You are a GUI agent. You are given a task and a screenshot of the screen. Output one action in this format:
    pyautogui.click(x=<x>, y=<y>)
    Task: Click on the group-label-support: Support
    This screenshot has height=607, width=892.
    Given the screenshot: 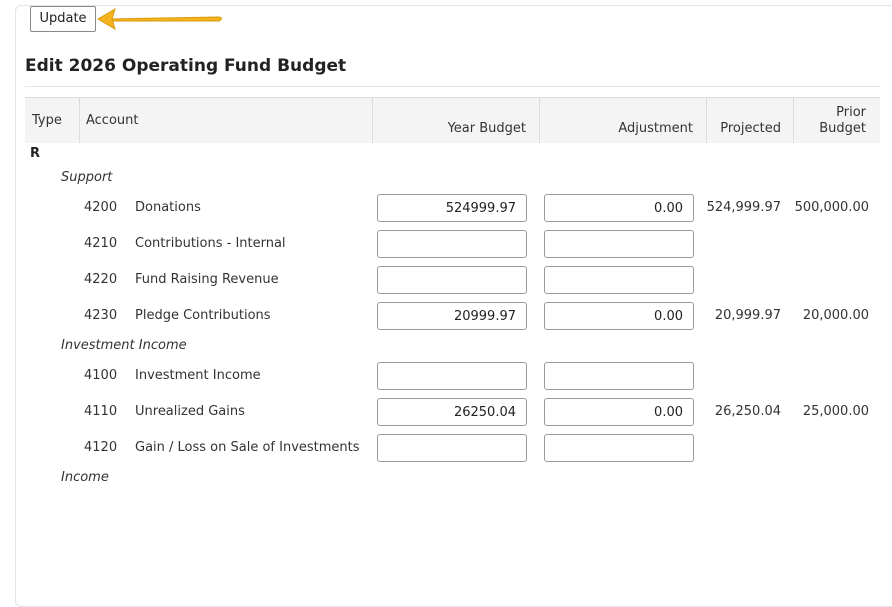 What is the action you would take?
    pyautogui.click(x=87, y=177)
    